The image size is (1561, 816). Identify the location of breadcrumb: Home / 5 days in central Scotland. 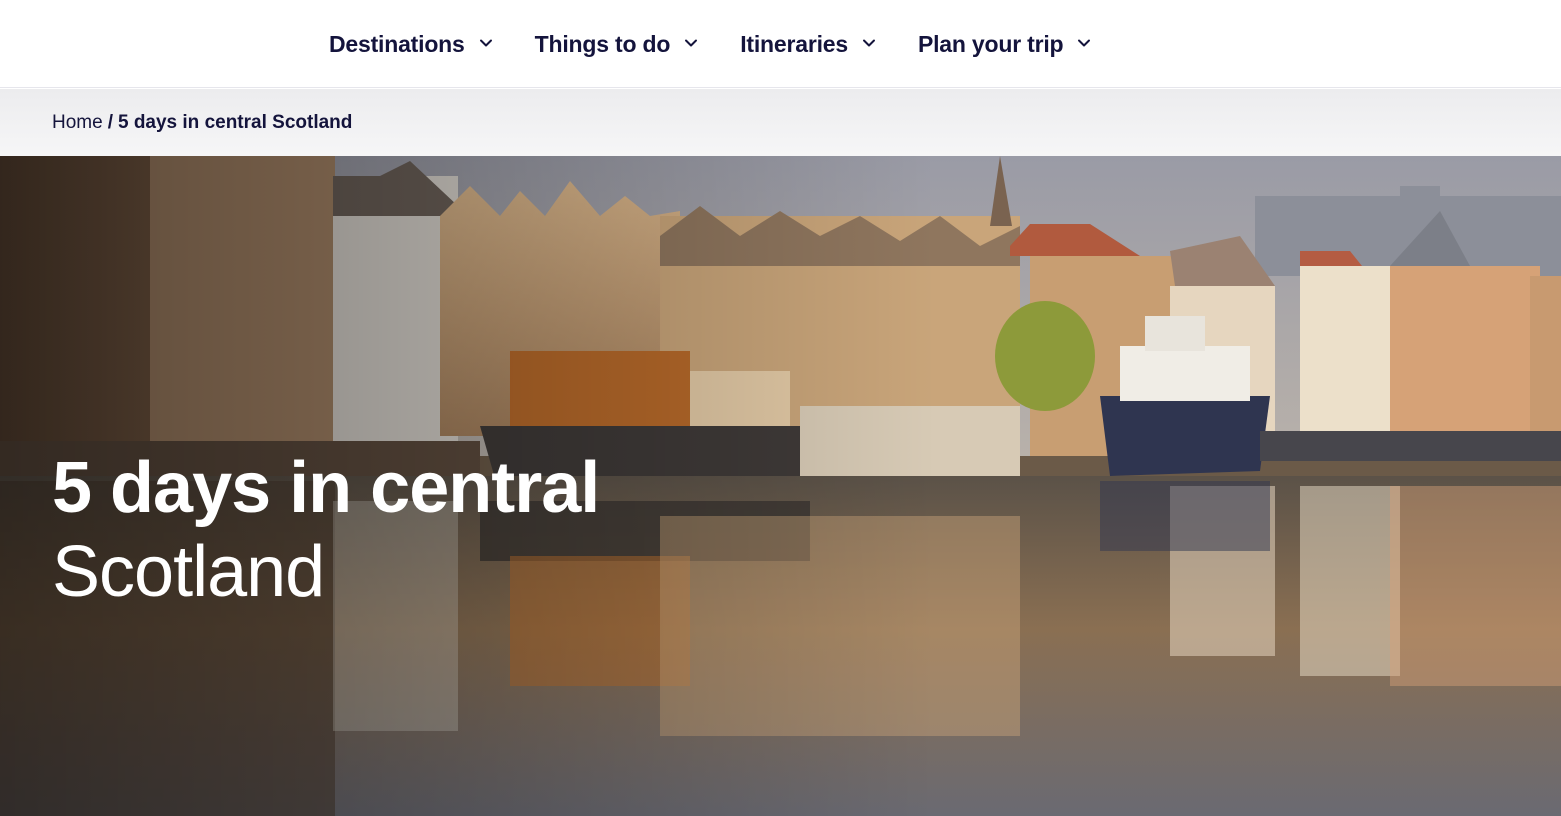
(202, 122).